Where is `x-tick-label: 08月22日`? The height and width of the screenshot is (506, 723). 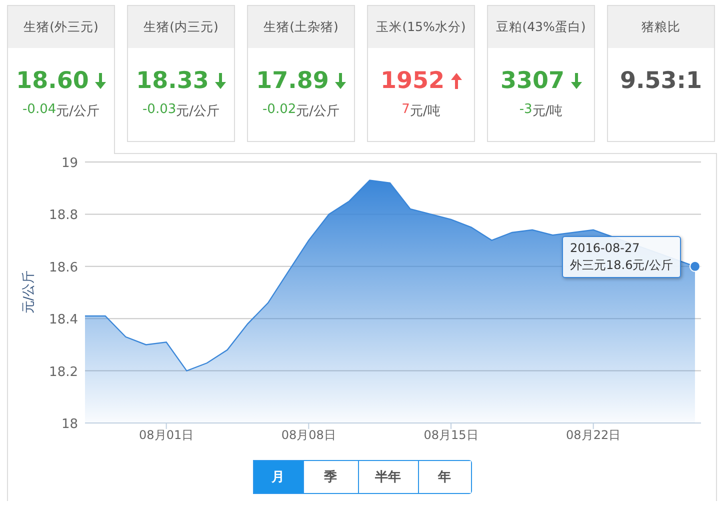
x-tick-label: 08月22日 is located at coordinates (593, 435).